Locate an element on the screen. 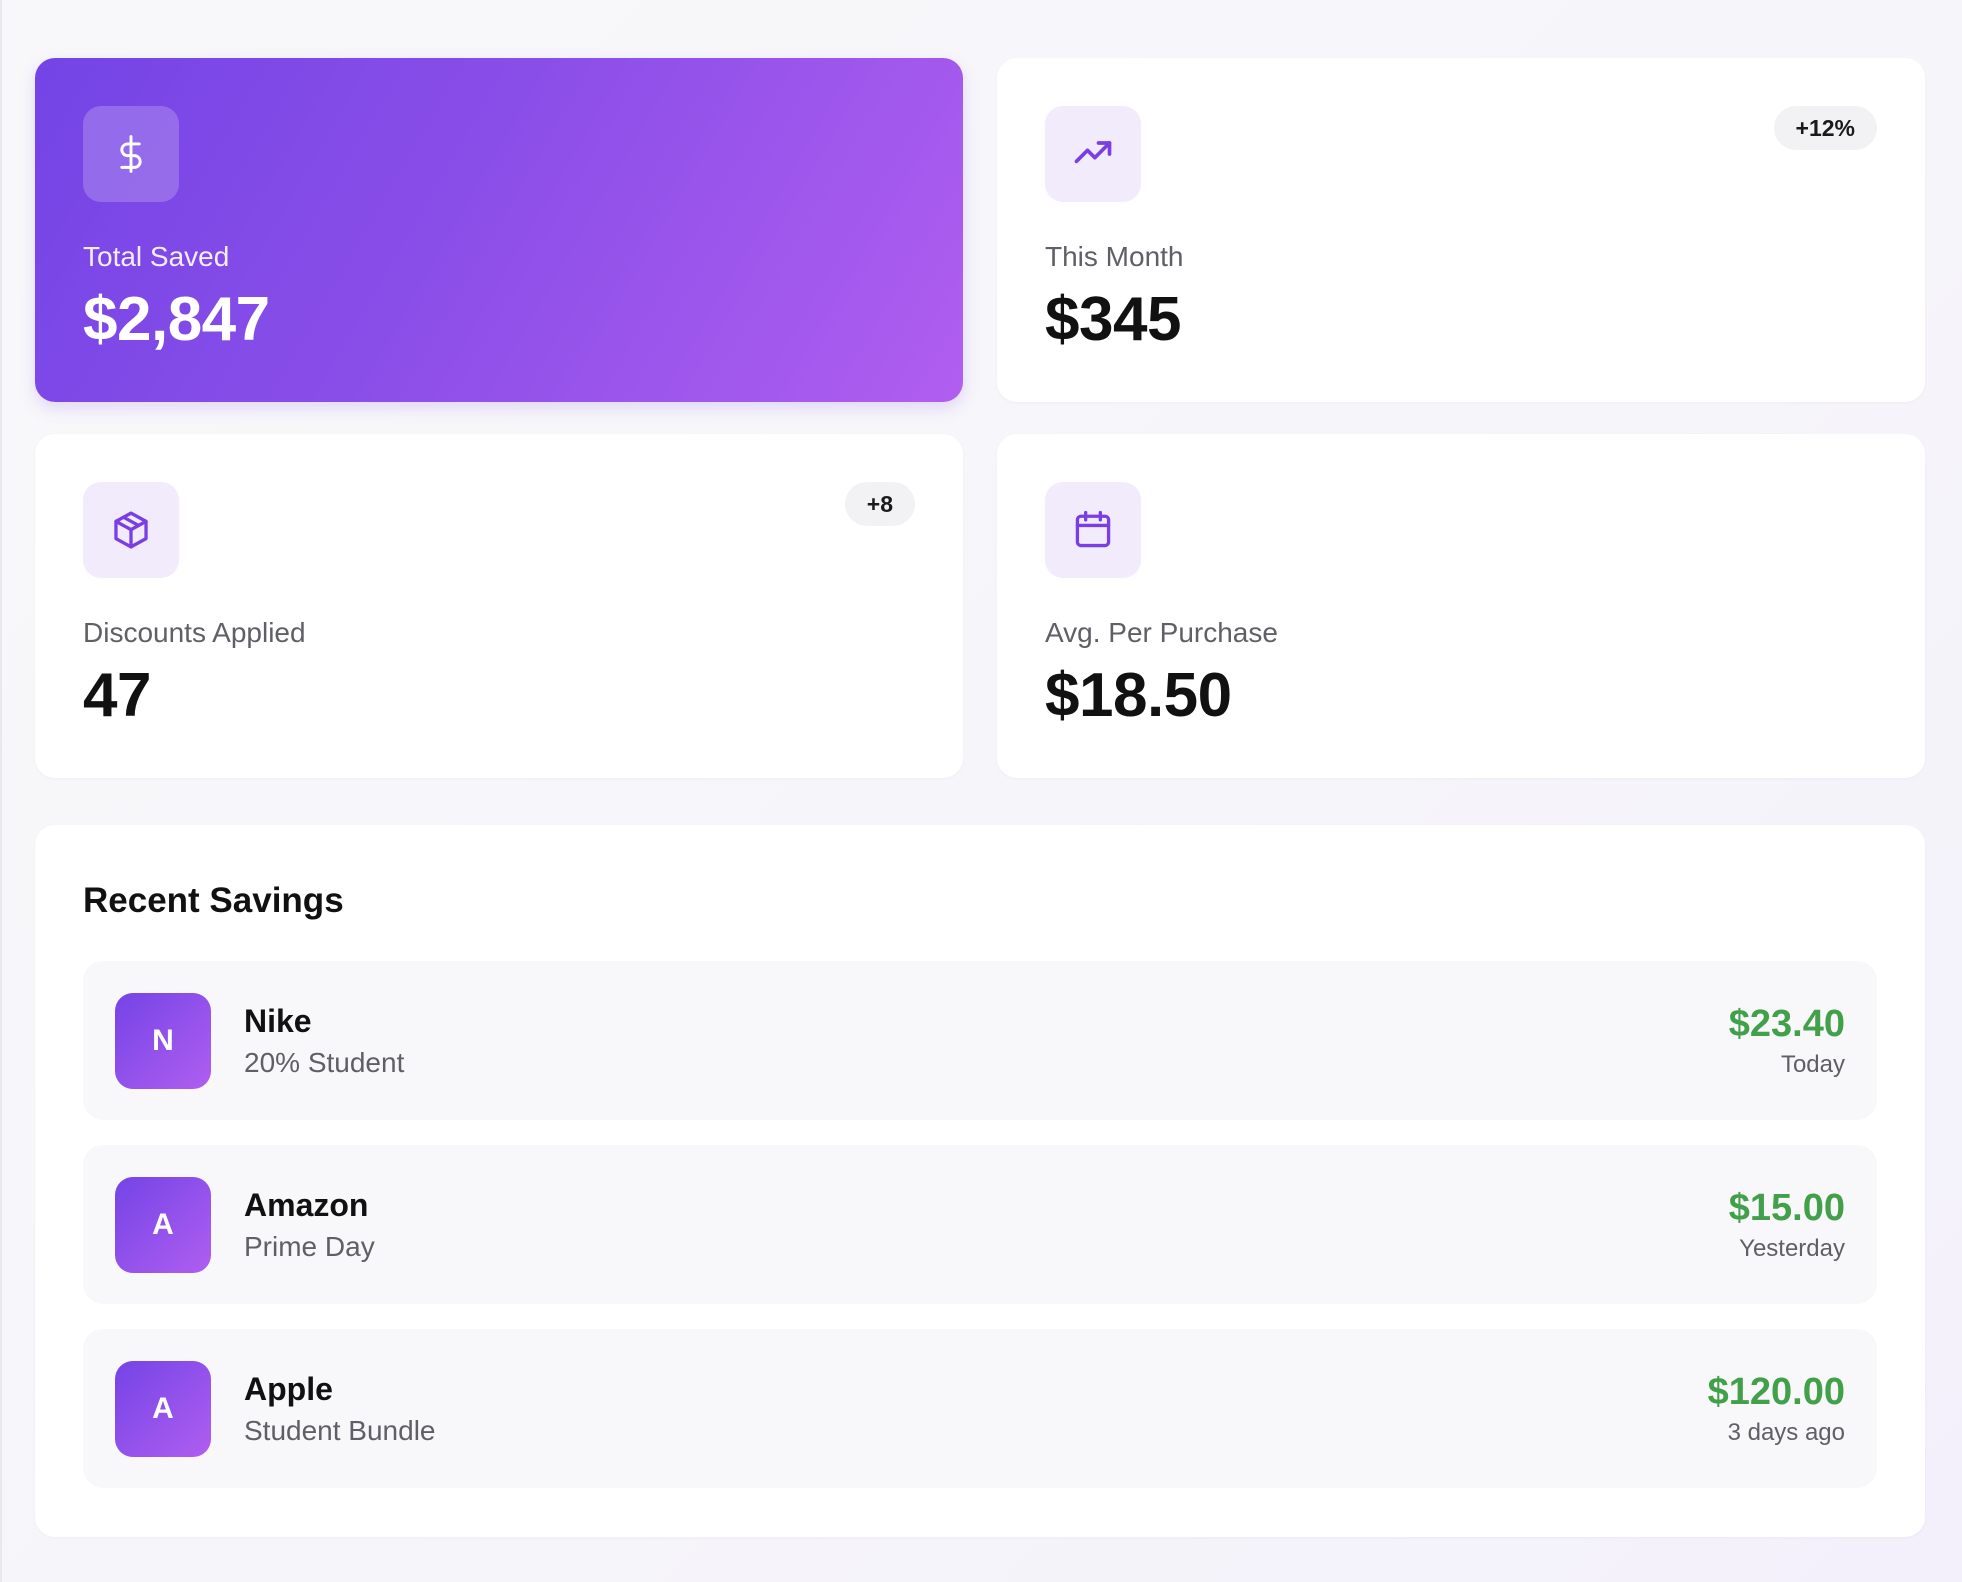  saving-time: Today is located at coordinates (1812, 1064).